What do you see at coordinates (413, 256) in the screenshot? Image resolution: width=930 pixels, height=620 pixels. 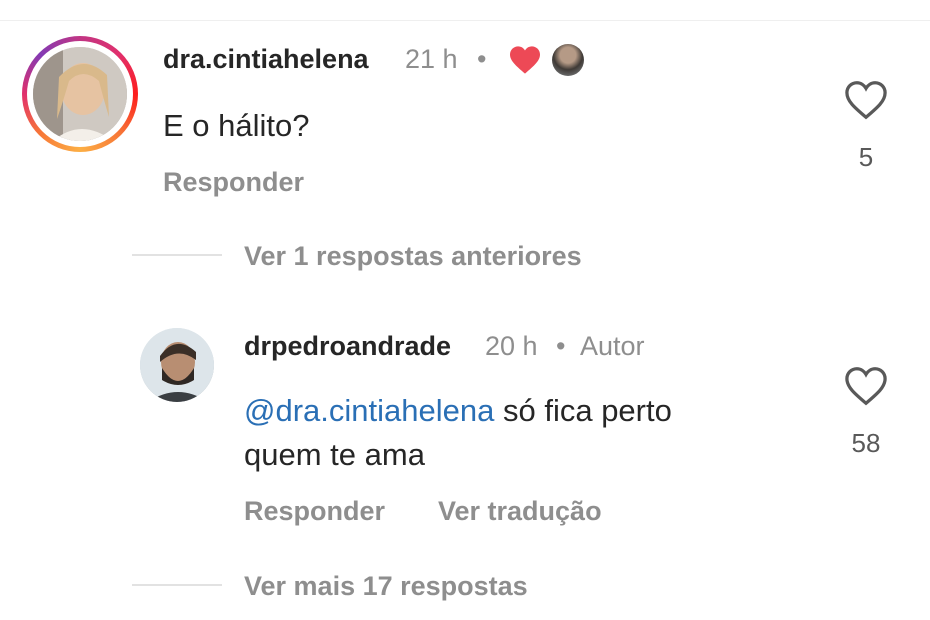 I see `view-previous-replies-button: Ver 1 respostas anteriores` at bounding box center [413, 256].